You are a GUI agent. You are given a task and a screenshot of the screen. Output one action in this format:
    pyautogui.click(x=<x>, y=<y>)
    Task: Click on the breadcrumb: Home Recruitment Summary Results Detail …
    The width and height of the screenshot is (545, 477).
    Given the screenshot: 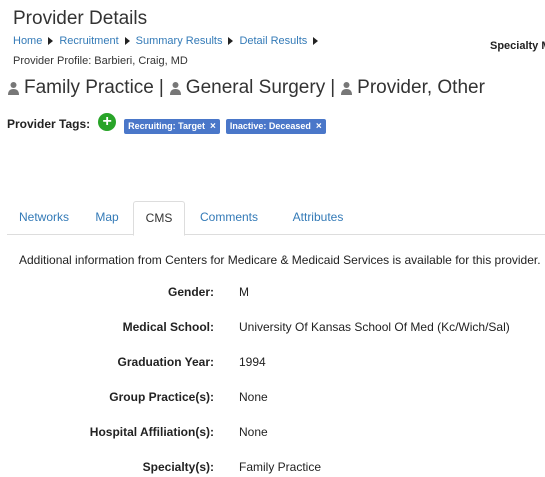 What is the action you would take?
    pyautogui.click(x=168, y=41)
    